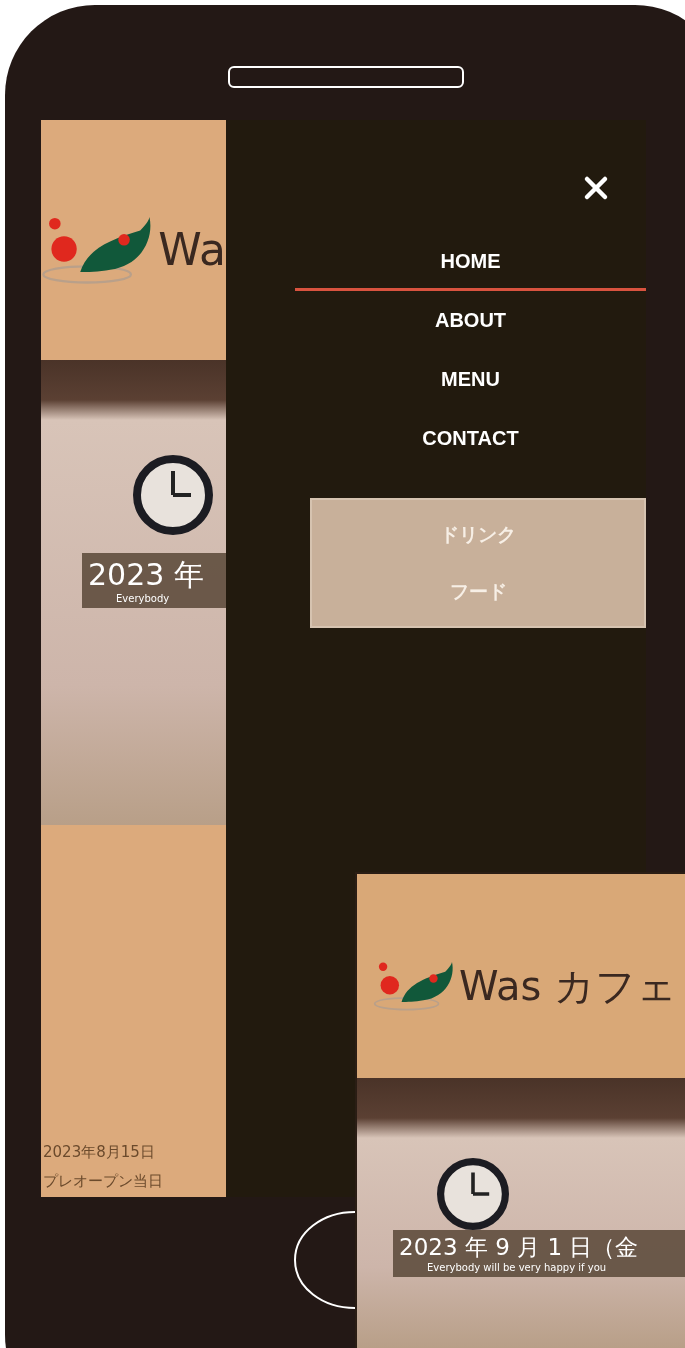 This screenshot has width=685, height=1348. Describe the element at coordinates (99, 1152) in the screenshot. I see `news-date: 2023年8月15日` at that location.